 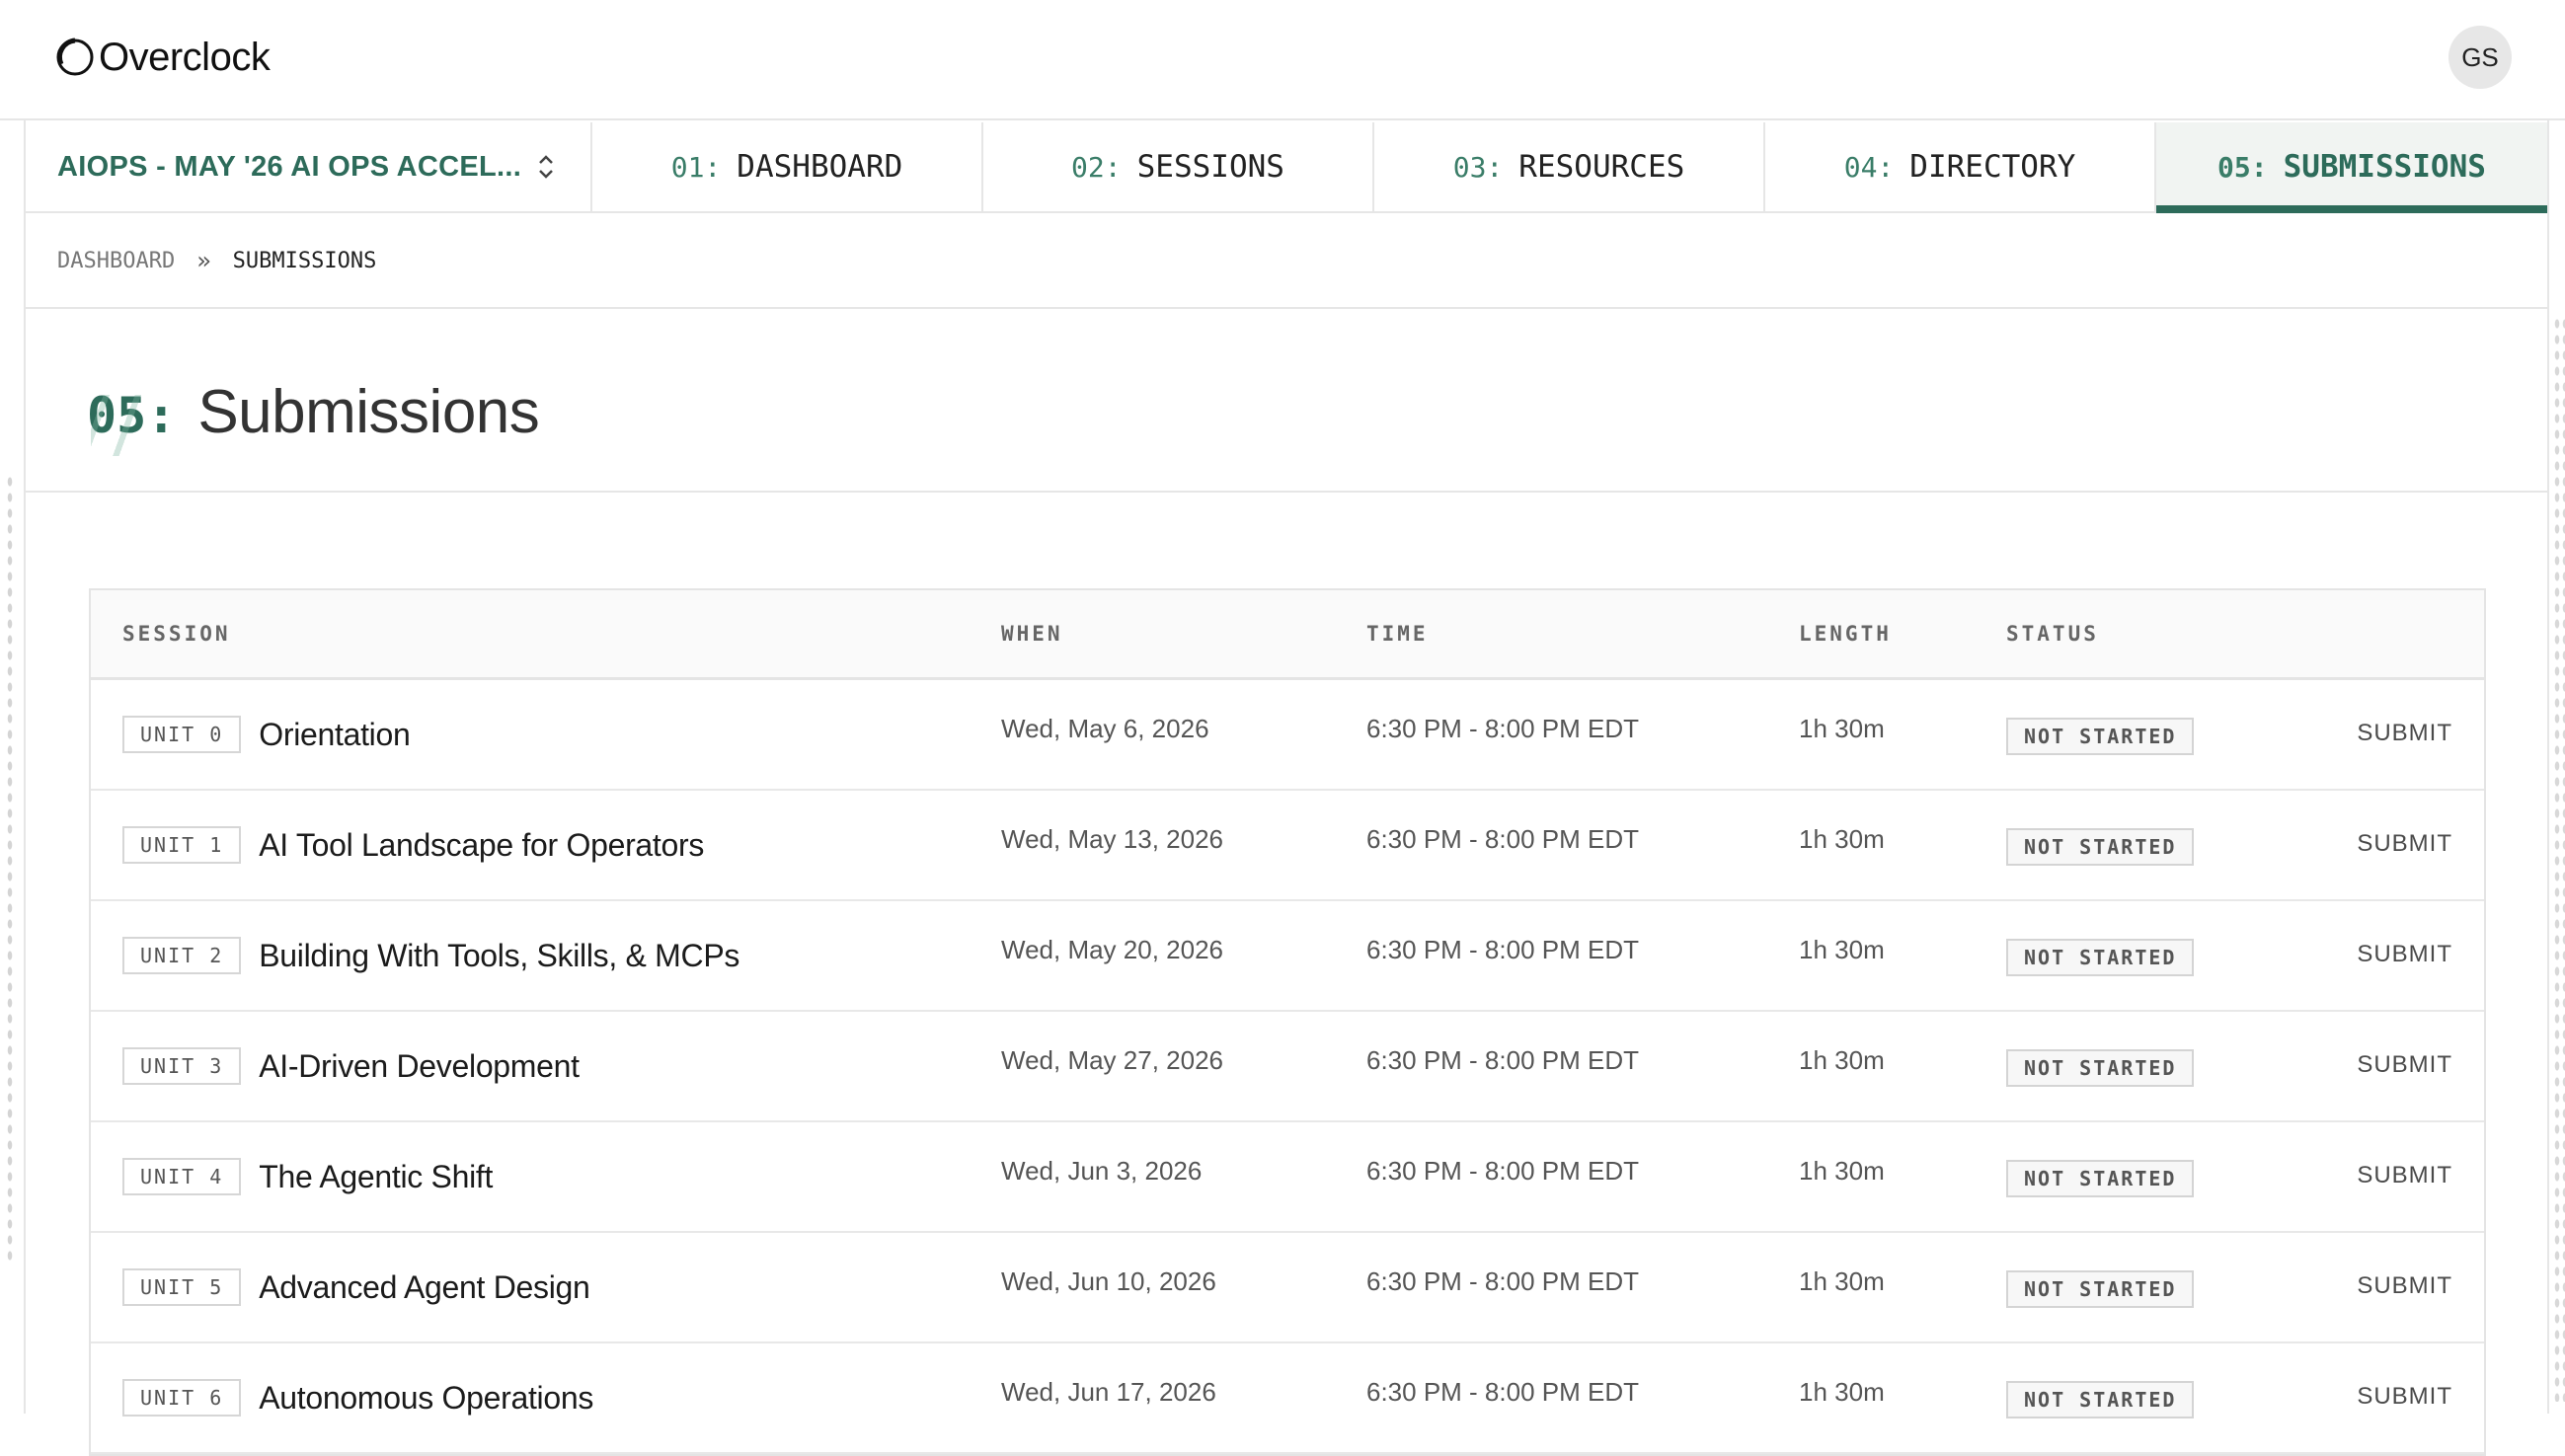 What do you see at coordinates (182, 1287) in the screenshot?
I see `unit-badge: UNIT 5` at bounding box center [182, 1287].